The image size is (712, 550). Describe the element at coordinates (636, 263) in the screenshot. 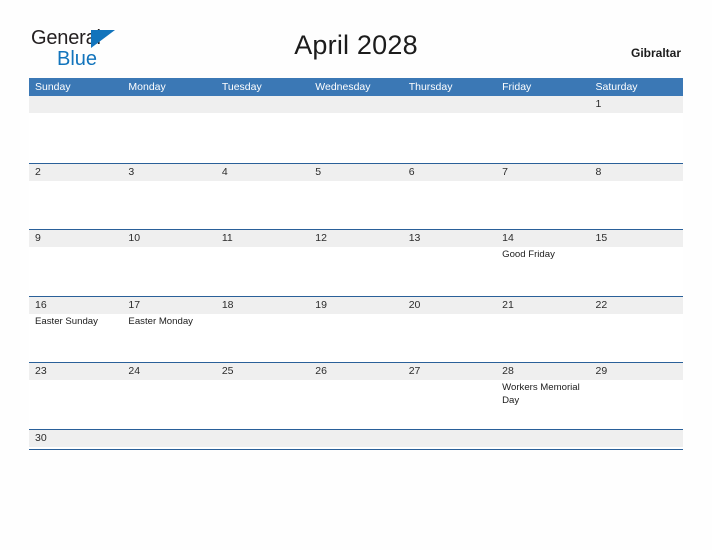

I see `day-cell-15: 15` at that location.